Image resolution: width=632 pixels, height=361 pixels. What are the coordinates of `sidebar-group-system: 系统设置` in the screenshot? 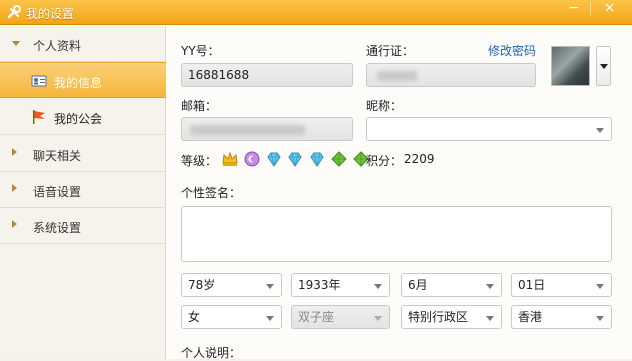 It's located at (83, 226).